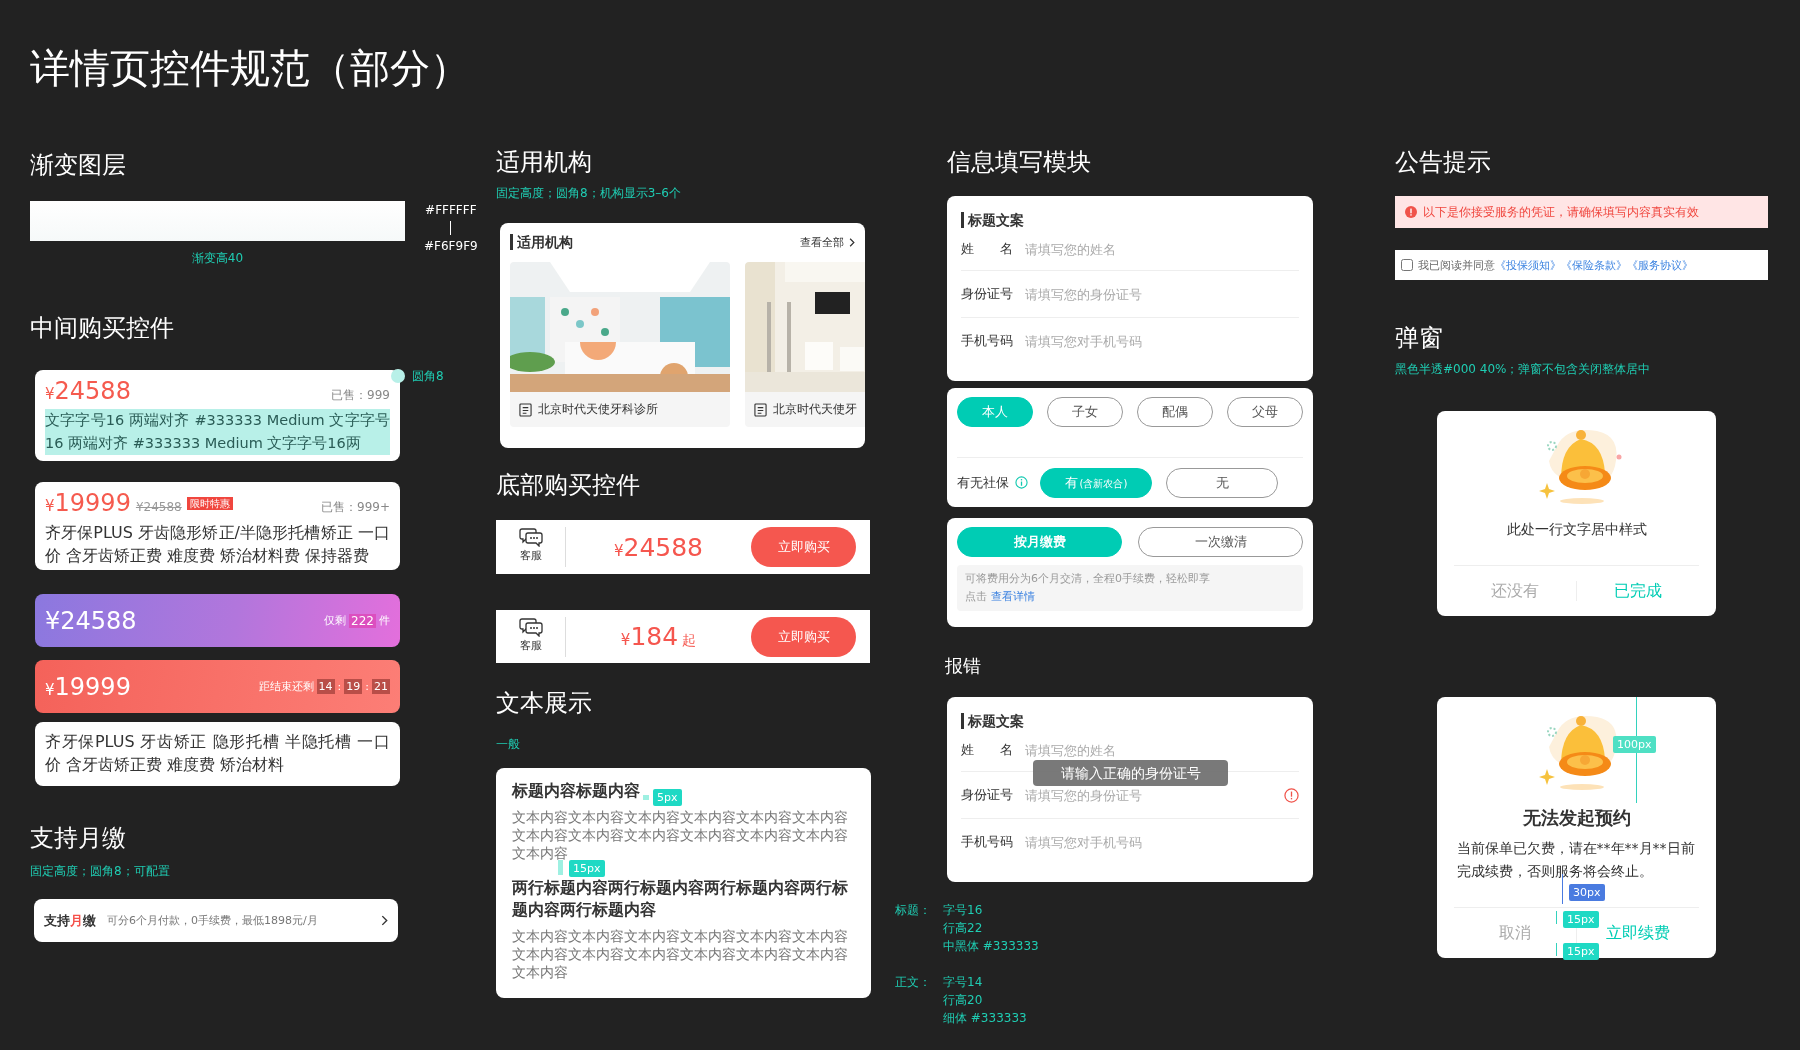 Image resolution: width=1800 pixels, height=1050 pixels. What do you see at coordinates (541, 242) in the screenshot?
I see `card-title: 适用机构` at bounding box center [541, 242].